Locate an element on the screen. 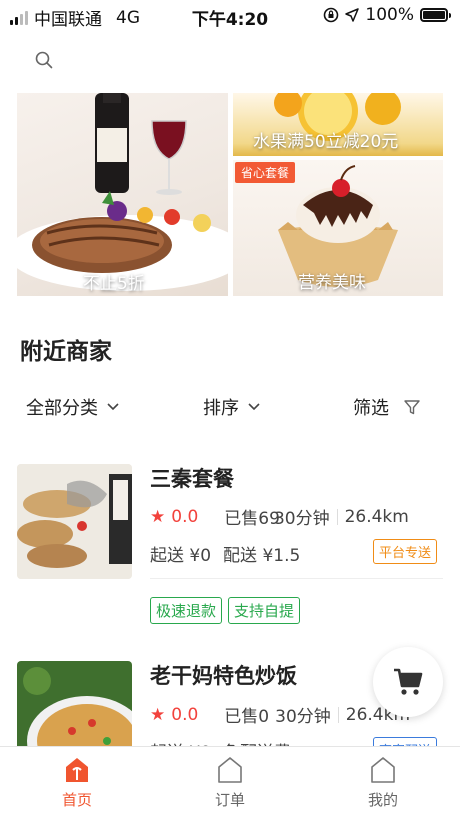  sort-filter: 排序 is located at coordinates (232, 407).